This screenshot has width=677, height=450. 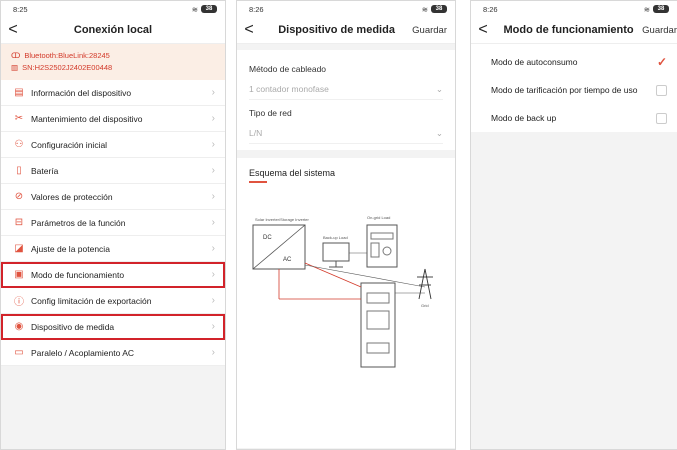 I want to click on bluetooth-label: Bluetooth:BlueLink:28245, so click(x=67, y=55).